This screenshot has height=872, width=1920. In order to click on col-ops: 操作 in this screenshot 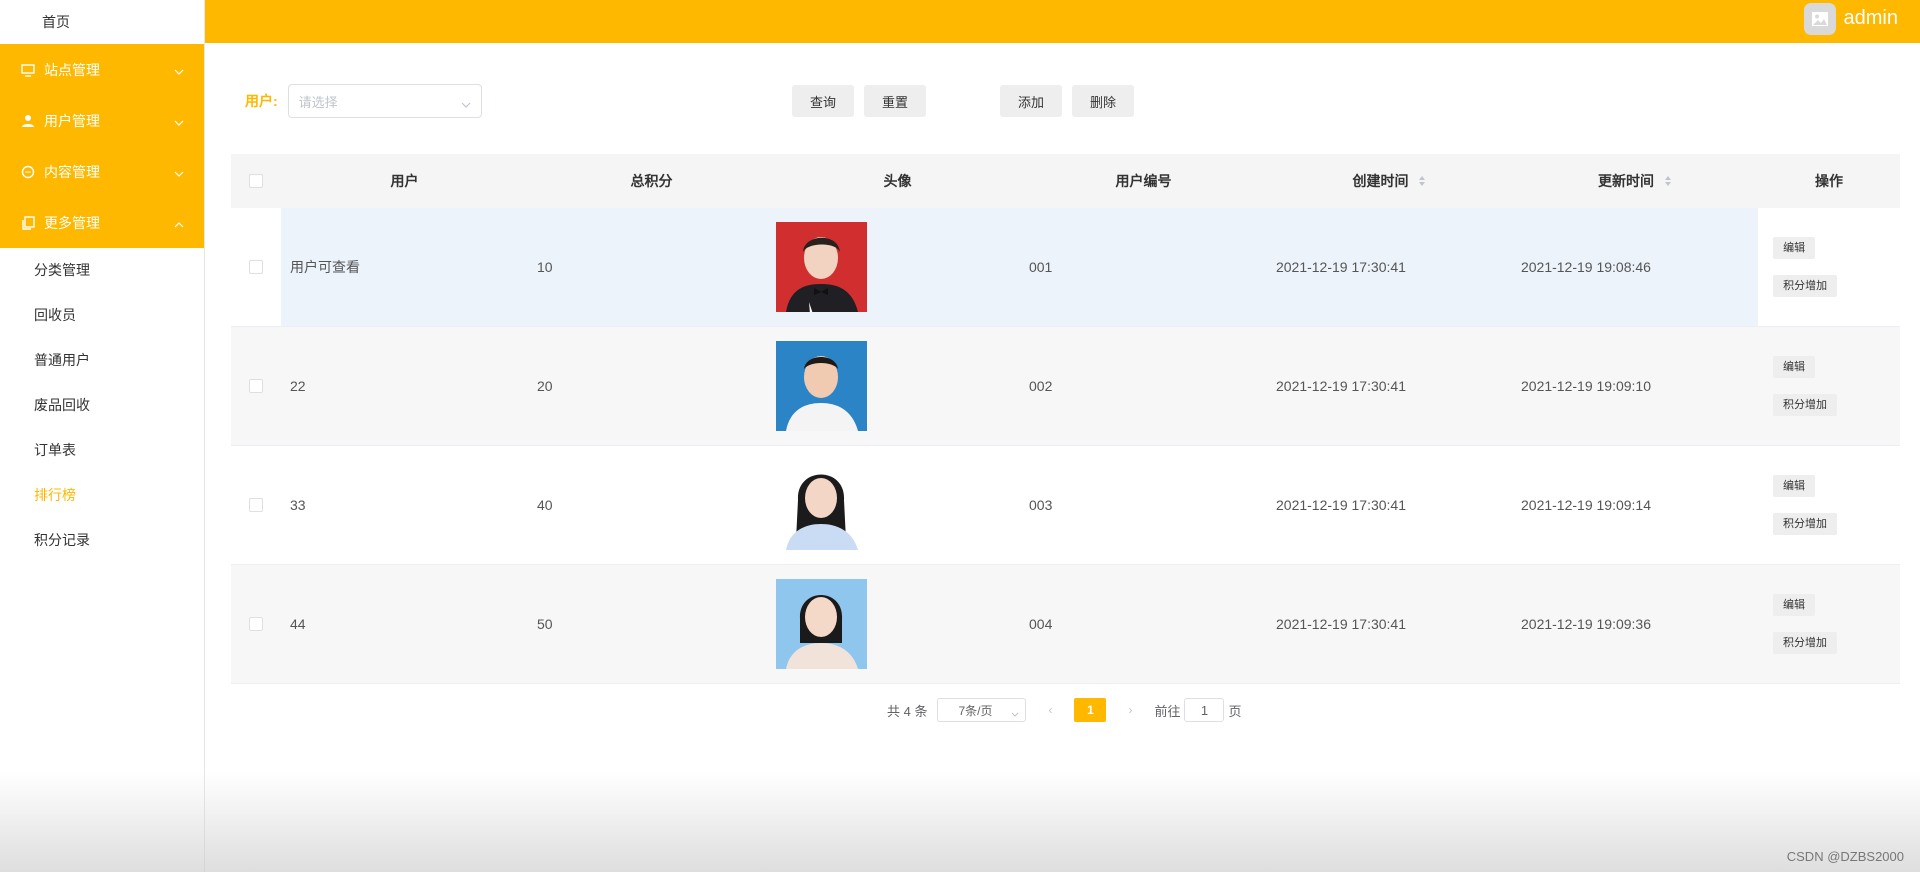, I will do `click(1829, 181)`.